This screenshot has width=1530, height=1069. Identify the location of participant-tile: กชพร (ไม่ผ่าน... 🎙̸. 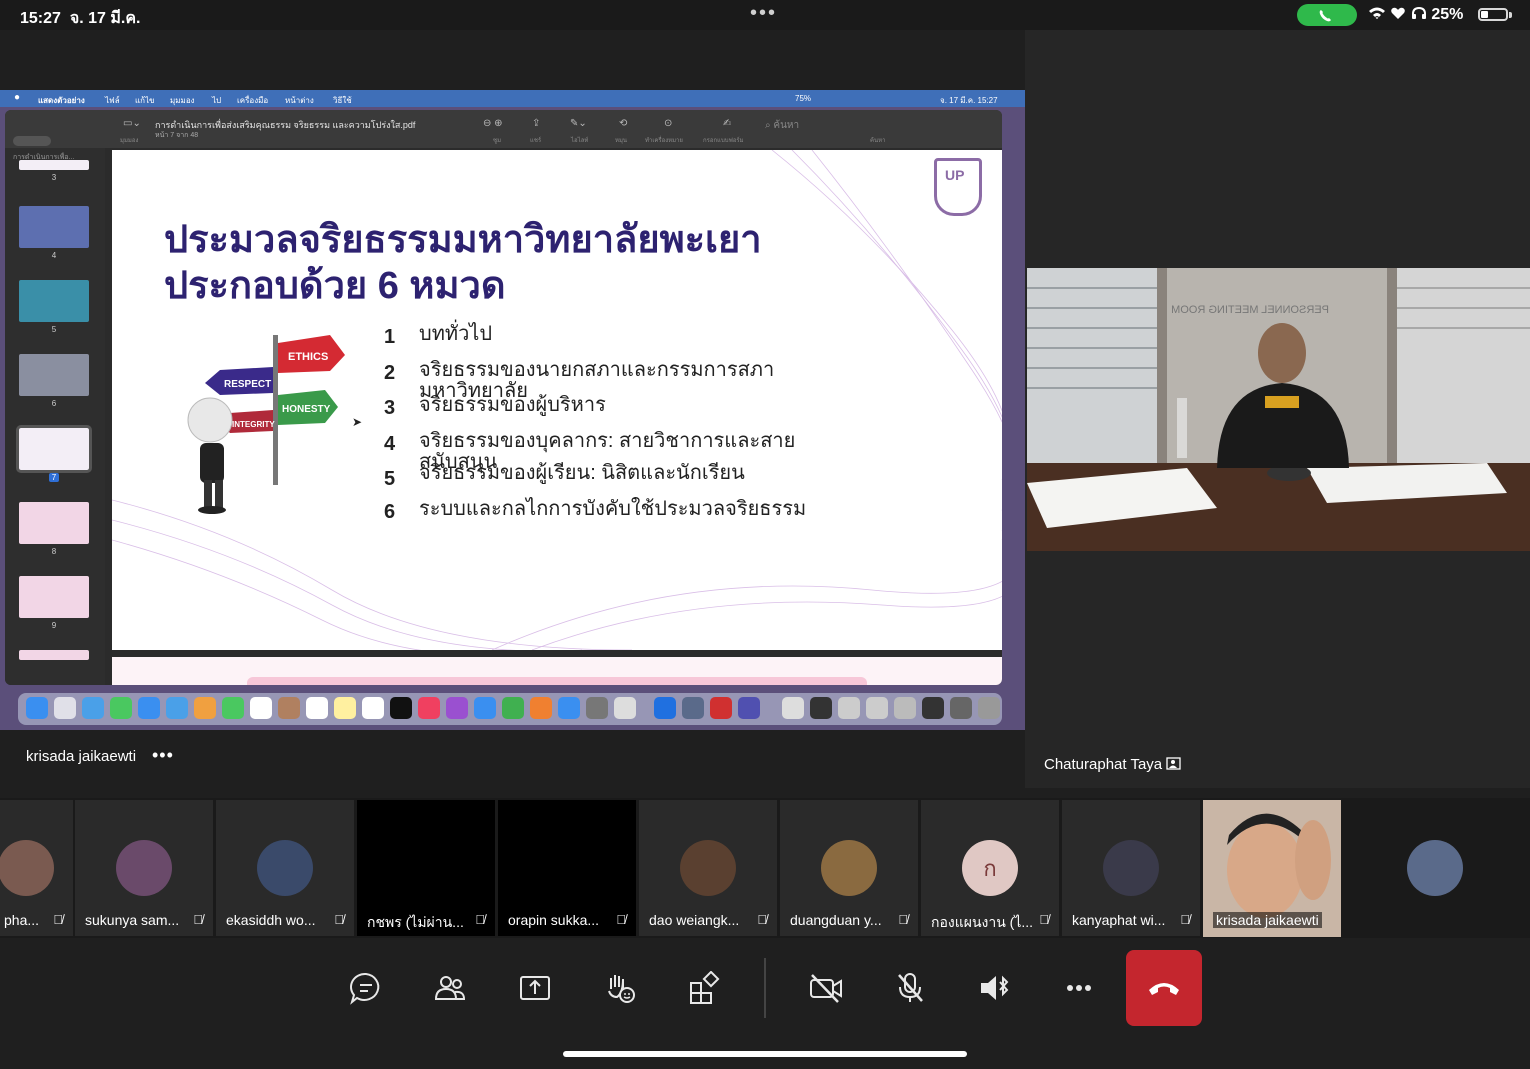
(426, 868).